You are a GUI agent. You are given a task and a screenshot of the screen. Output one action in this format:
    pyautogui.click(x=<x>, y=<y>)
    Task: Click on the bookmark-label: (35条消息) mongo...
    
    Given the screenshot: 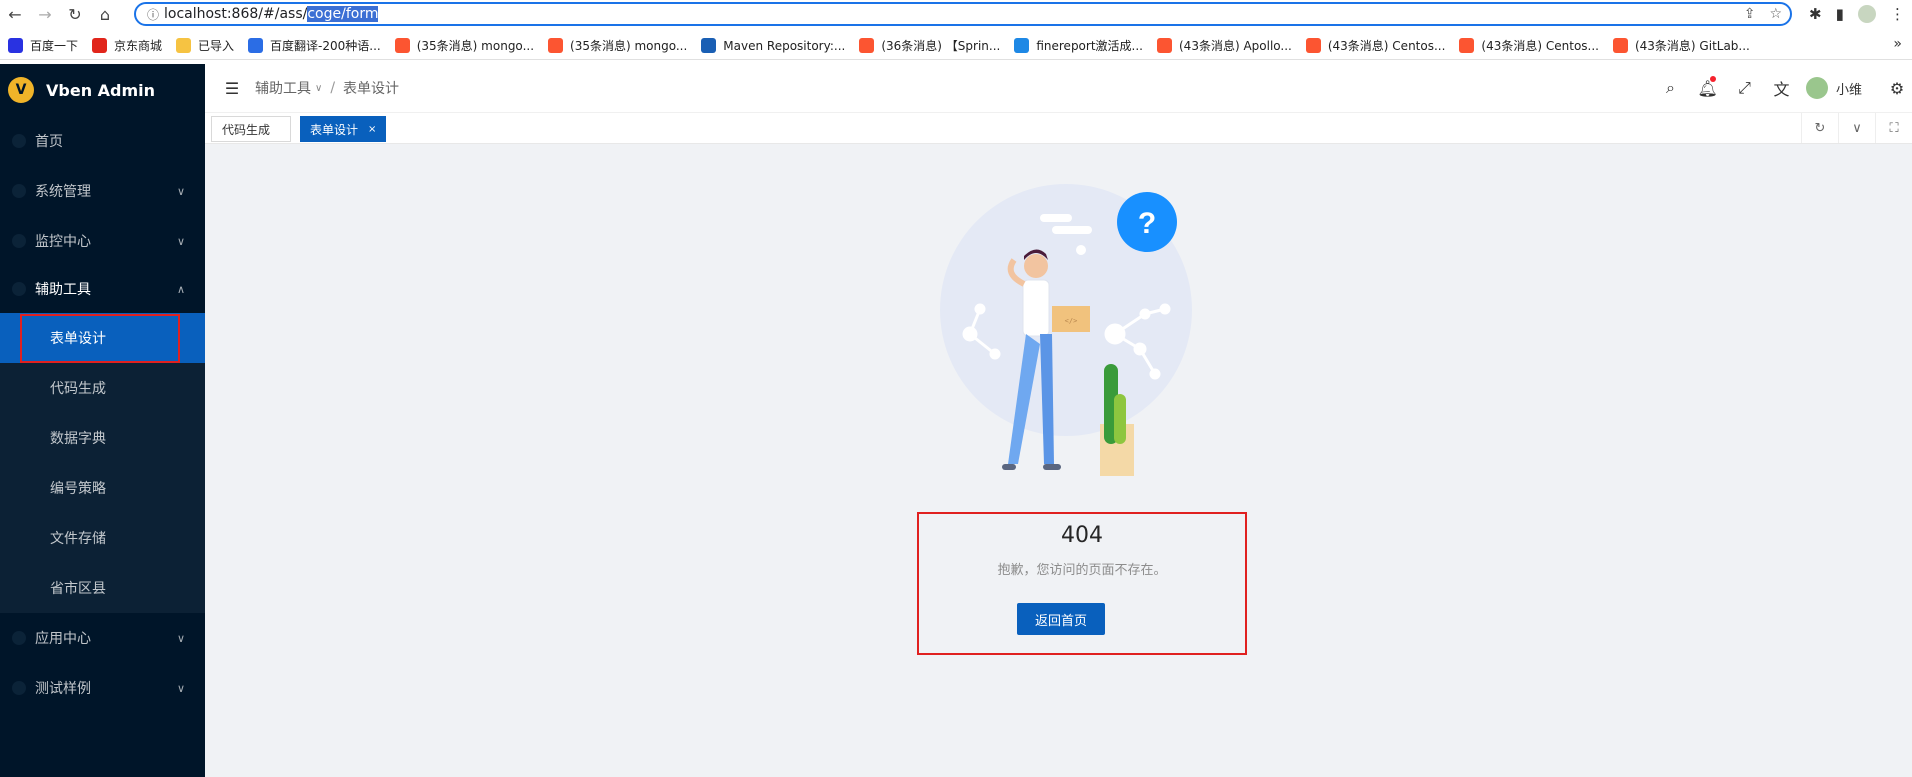 What is the action you would take?
    pyautogui.click(x=629, y=46)
    